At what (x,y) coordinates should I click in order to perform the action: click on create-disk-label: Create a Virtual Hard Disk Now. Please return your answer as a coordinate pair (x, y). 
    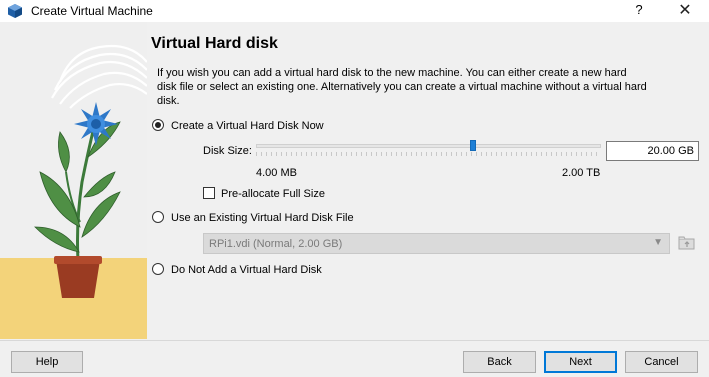
    Looking at the image, I should click on (247, 126).